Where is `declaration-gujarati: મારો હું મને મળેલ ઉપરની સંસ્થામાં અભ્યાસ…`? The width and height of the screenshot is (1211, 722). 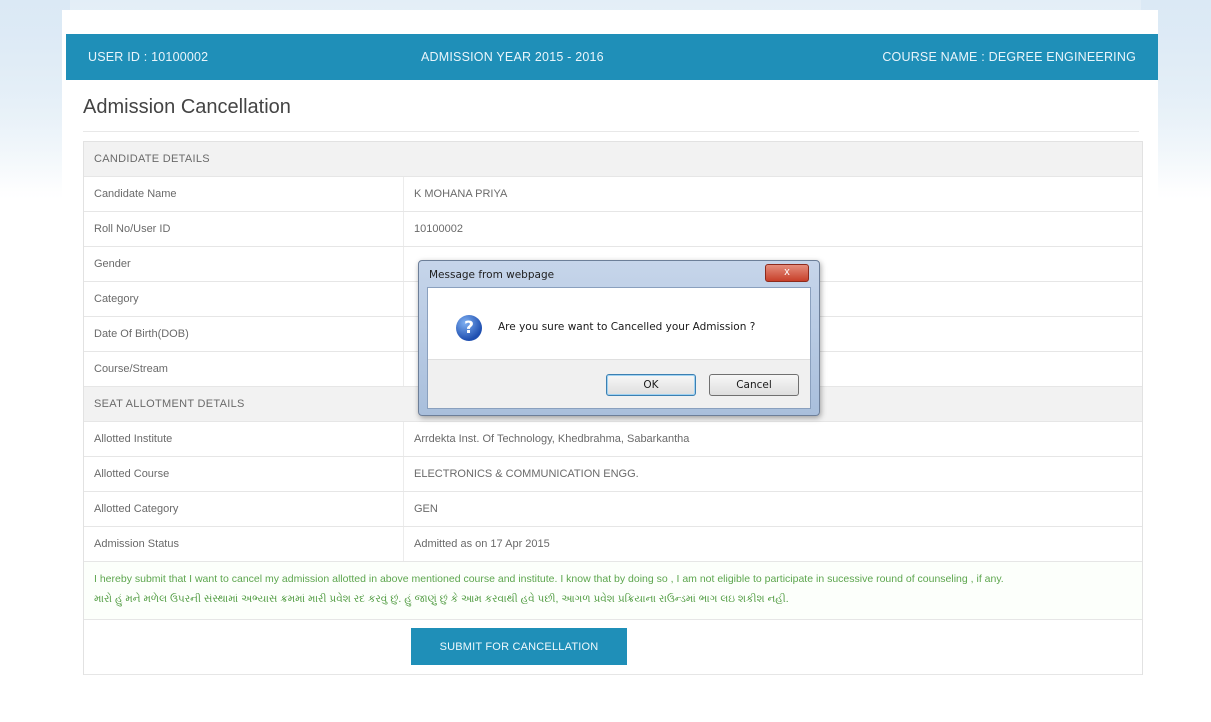 declaration-gujarati: મારો હું મને મળેલ ઉપરની સંસ્થામાં અભ્યાસ… is located at coordinates (441, 599).